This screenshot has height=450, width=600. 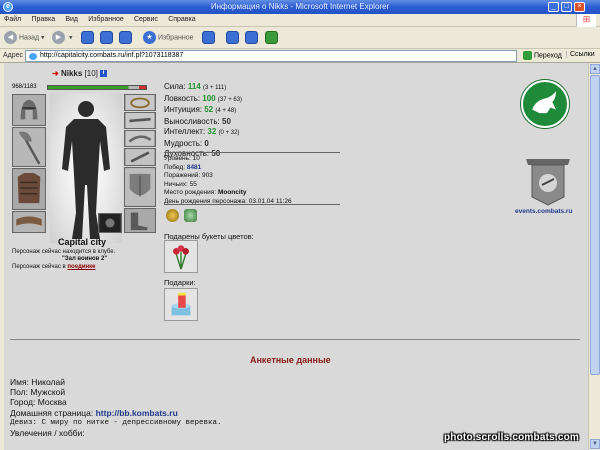 I want to click on stat-modifier: (4 + 48), so click(x=226, y=111).